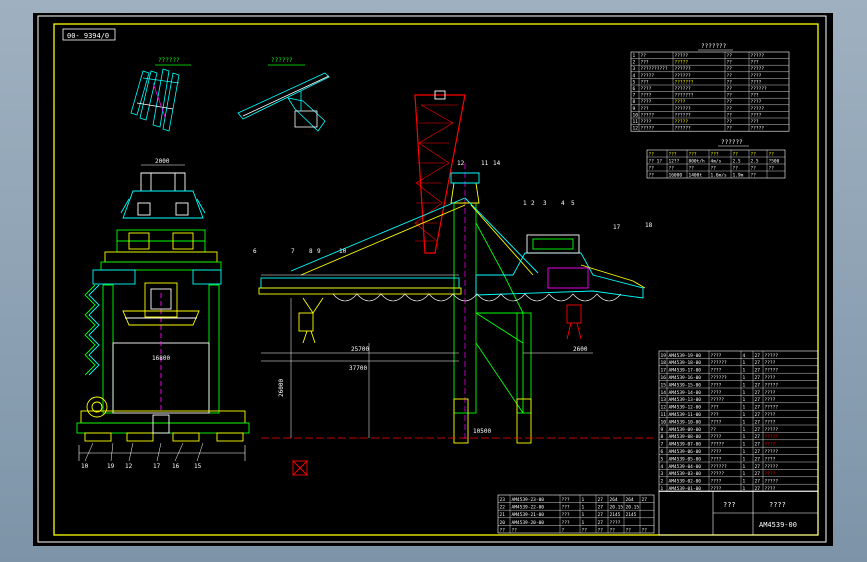  What do you see at coordinates (503, 500) in the screenshot?
I see `rev-cell: 23` at bounding box center [503, 500].